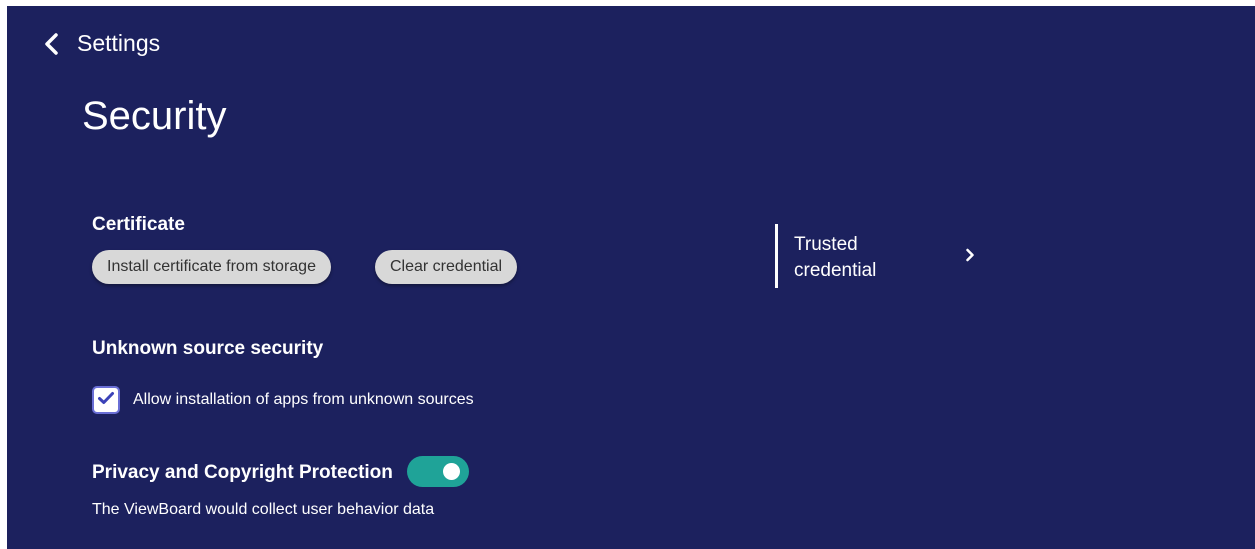 The image size is (1255, 549). Describe the element at coordinates (208, 348) in the screenshot. I see `unknown-source-heading: Unknown source security` at that location.